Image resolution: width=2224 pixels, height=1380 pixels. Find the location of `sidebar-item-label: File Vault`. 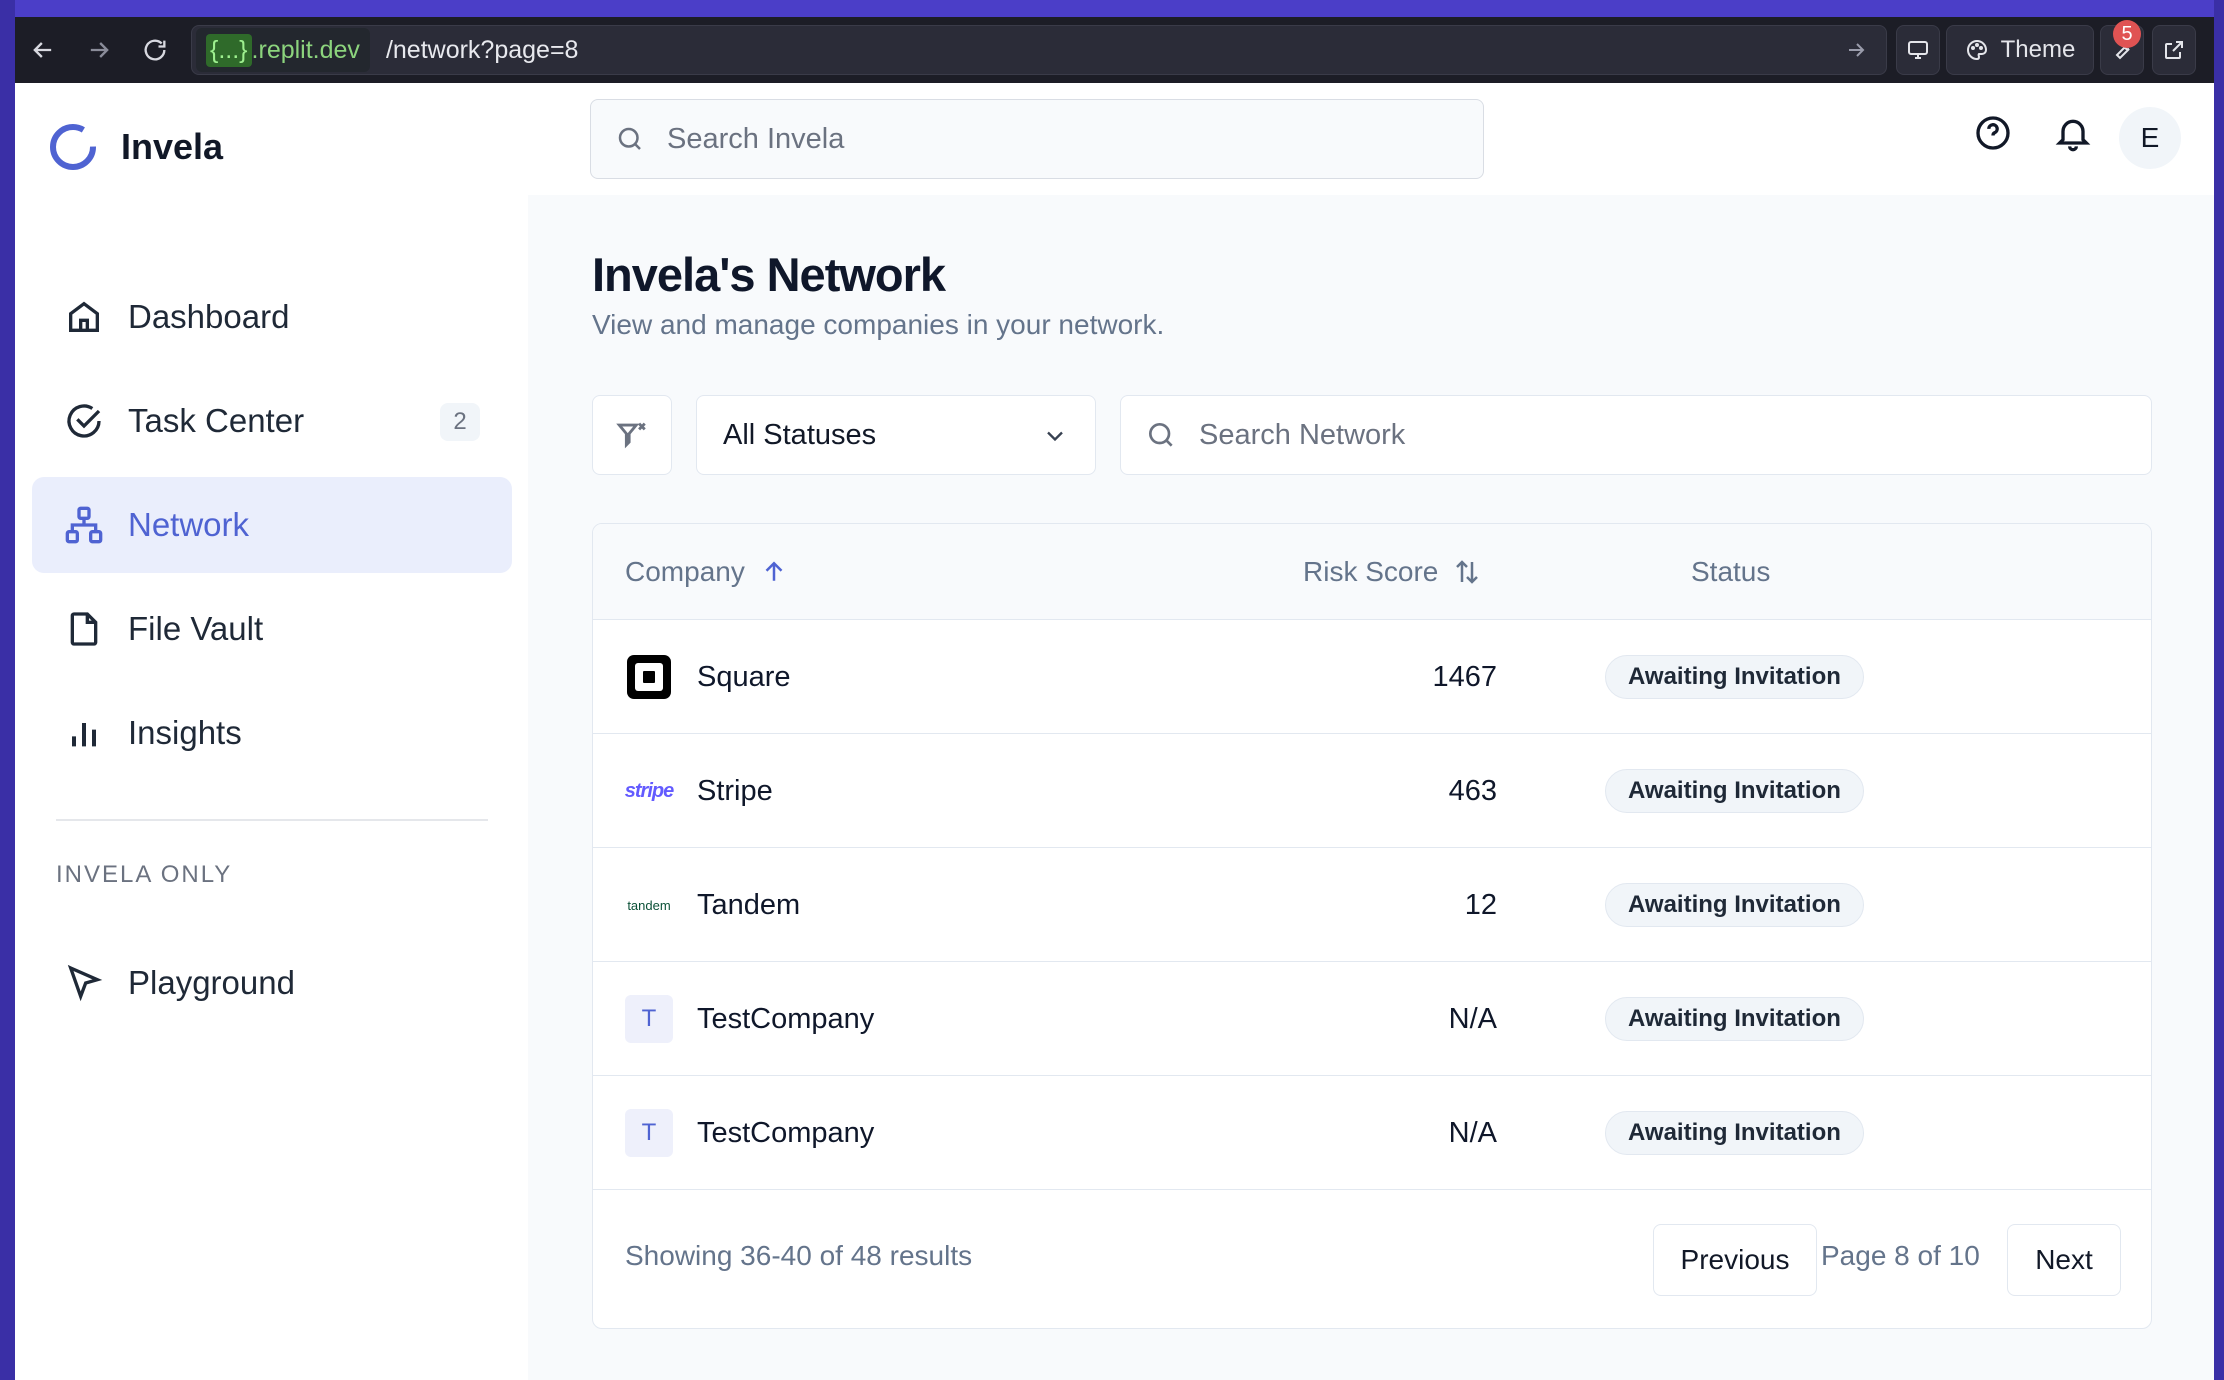

sidebar-item-label: File Vault is located at coordinates (196, 628).